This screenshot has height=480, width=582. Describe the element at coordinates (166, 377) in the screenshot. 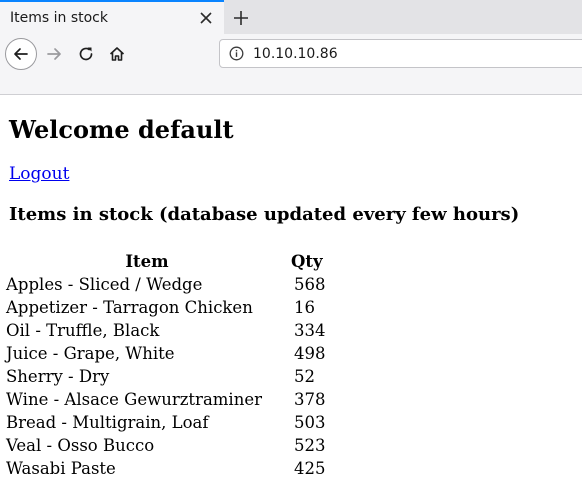

I see `table-row: Sherry - Dry 52` at that location.